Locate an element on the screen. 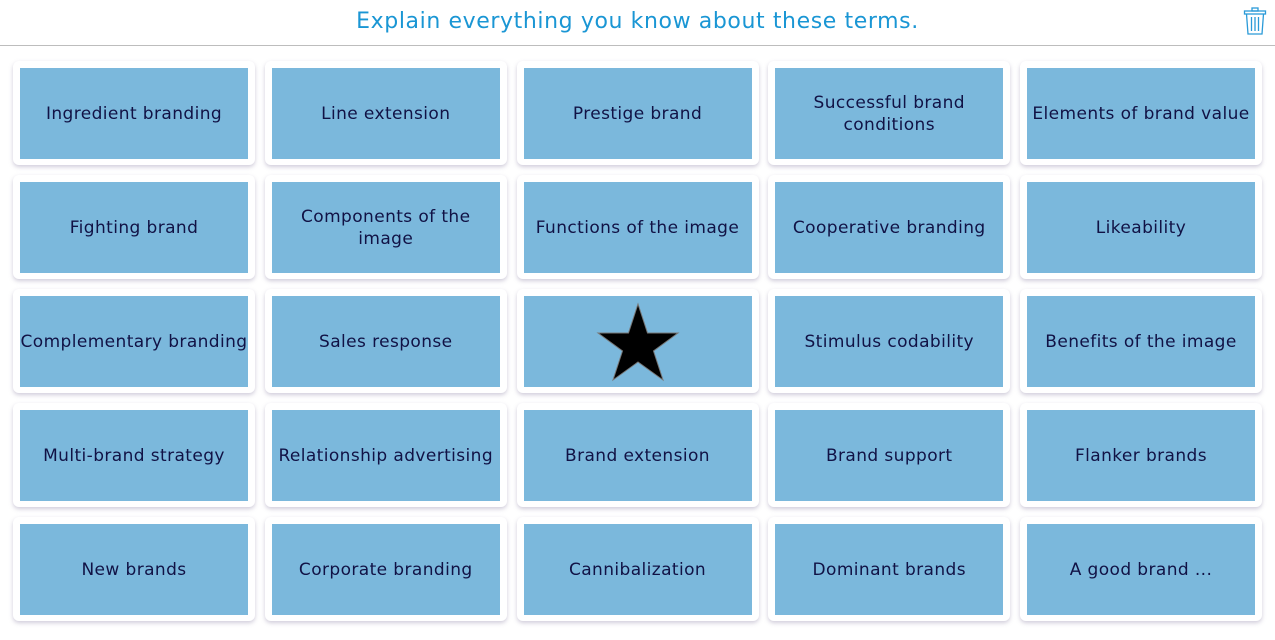 The width and height of the screenshot is (1275, 640). term-card: Elements of brand value is located at coordinates (1141, 113).